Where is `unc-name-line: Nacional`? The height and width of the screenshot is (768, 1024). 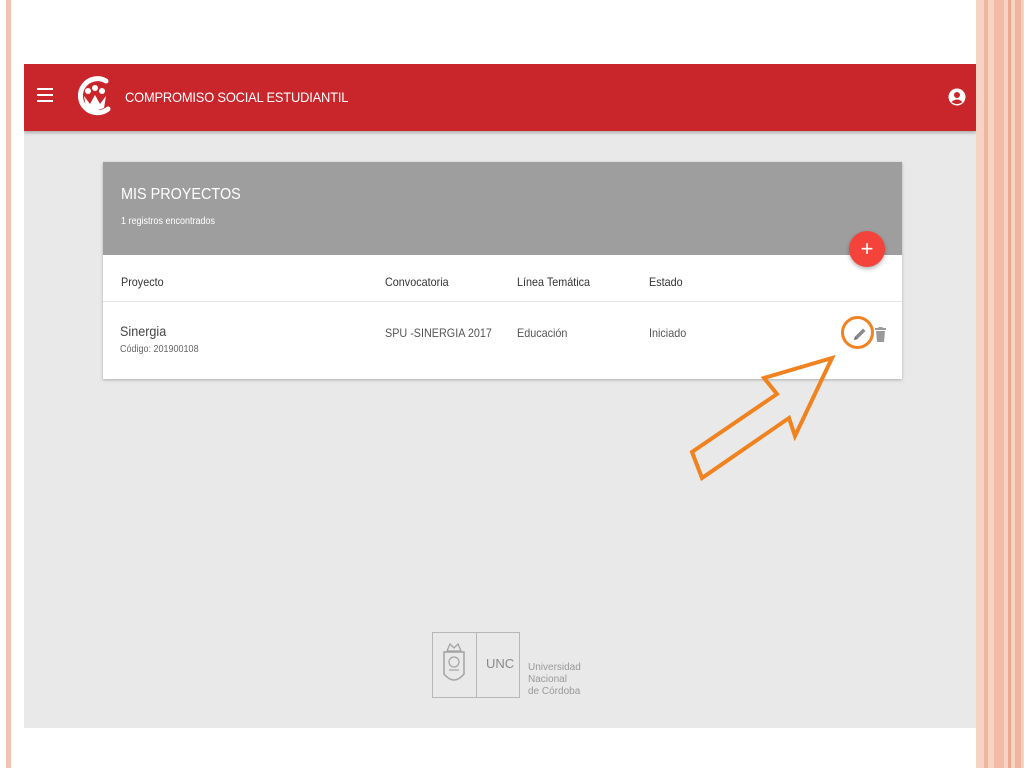
unc-name-line: Nacional is located at coordinates (547, 679).